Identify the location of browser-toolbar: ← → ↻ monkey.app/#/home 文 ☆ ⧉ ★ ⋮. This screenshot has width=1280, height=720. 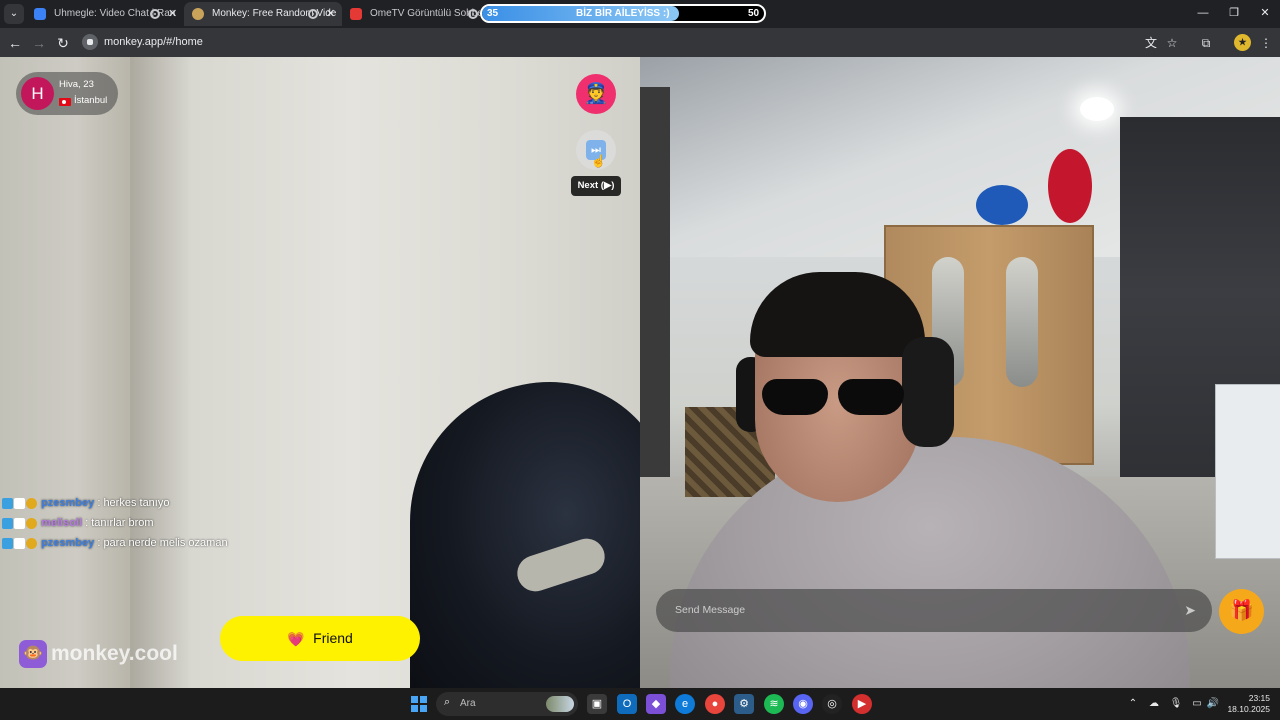
(640, 42).